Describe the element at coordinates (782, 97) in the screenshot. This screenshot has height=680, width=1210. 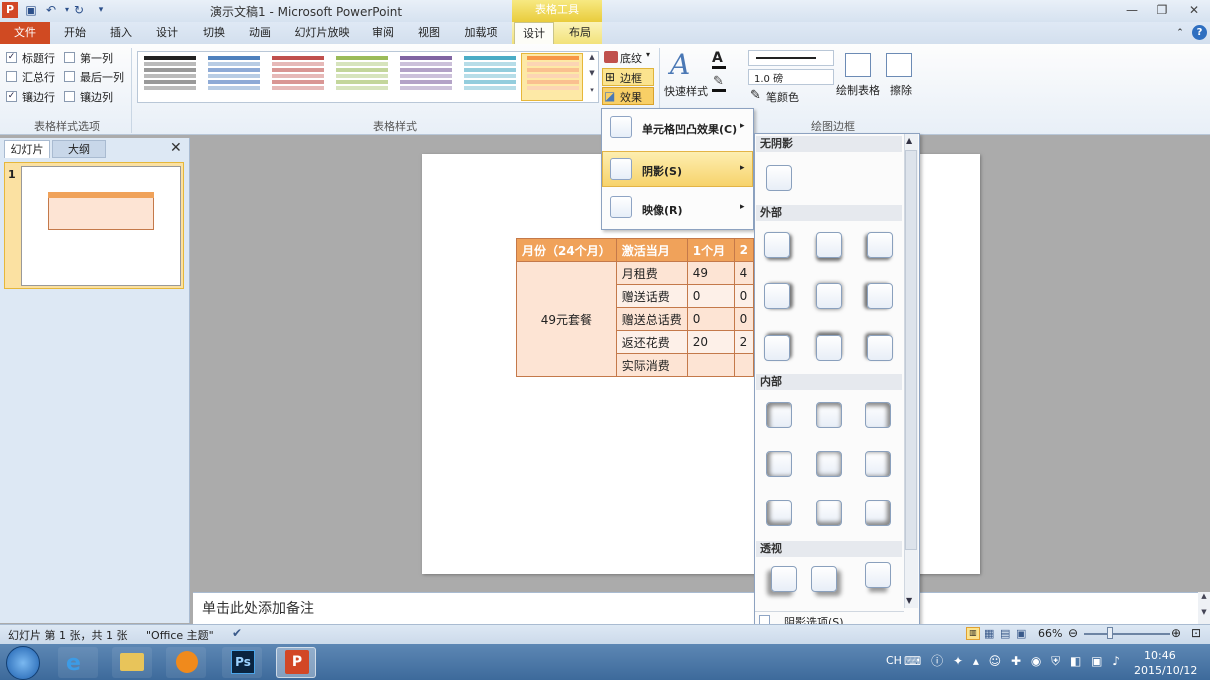
I see `pen-color-button: 笔颜色` at that location.